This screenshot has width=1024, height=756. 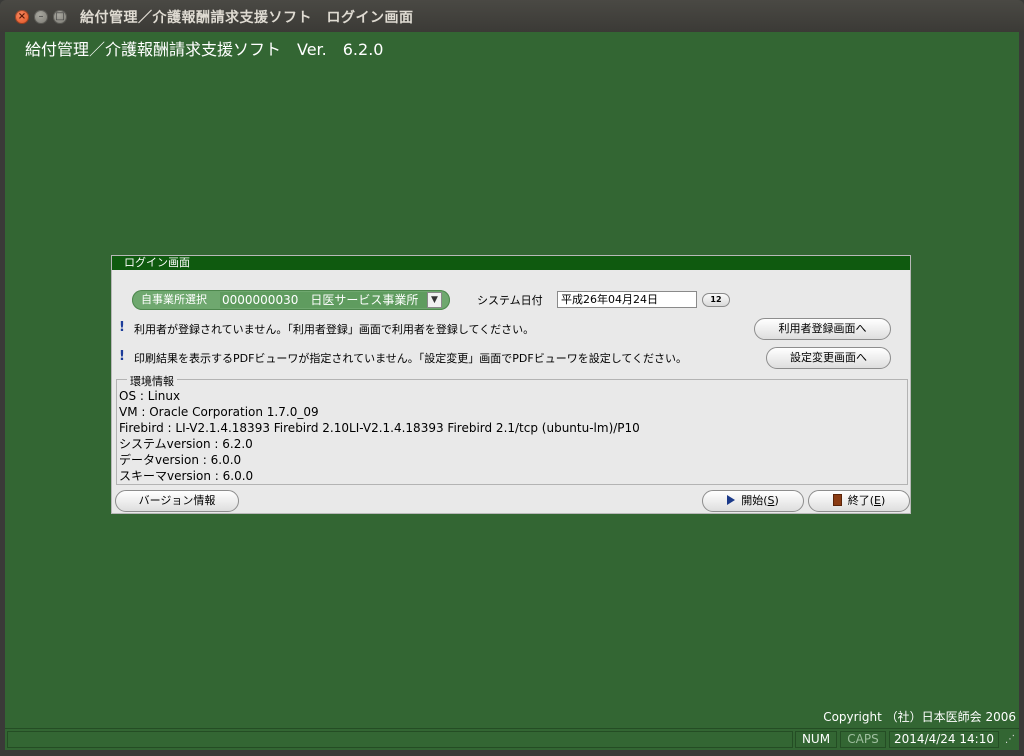 What do you see at coordinates (919, 717) in the screenshot?
I see `copyright-text: Copyright （社）日本医師会 2006` at bounding box center [919, 717].